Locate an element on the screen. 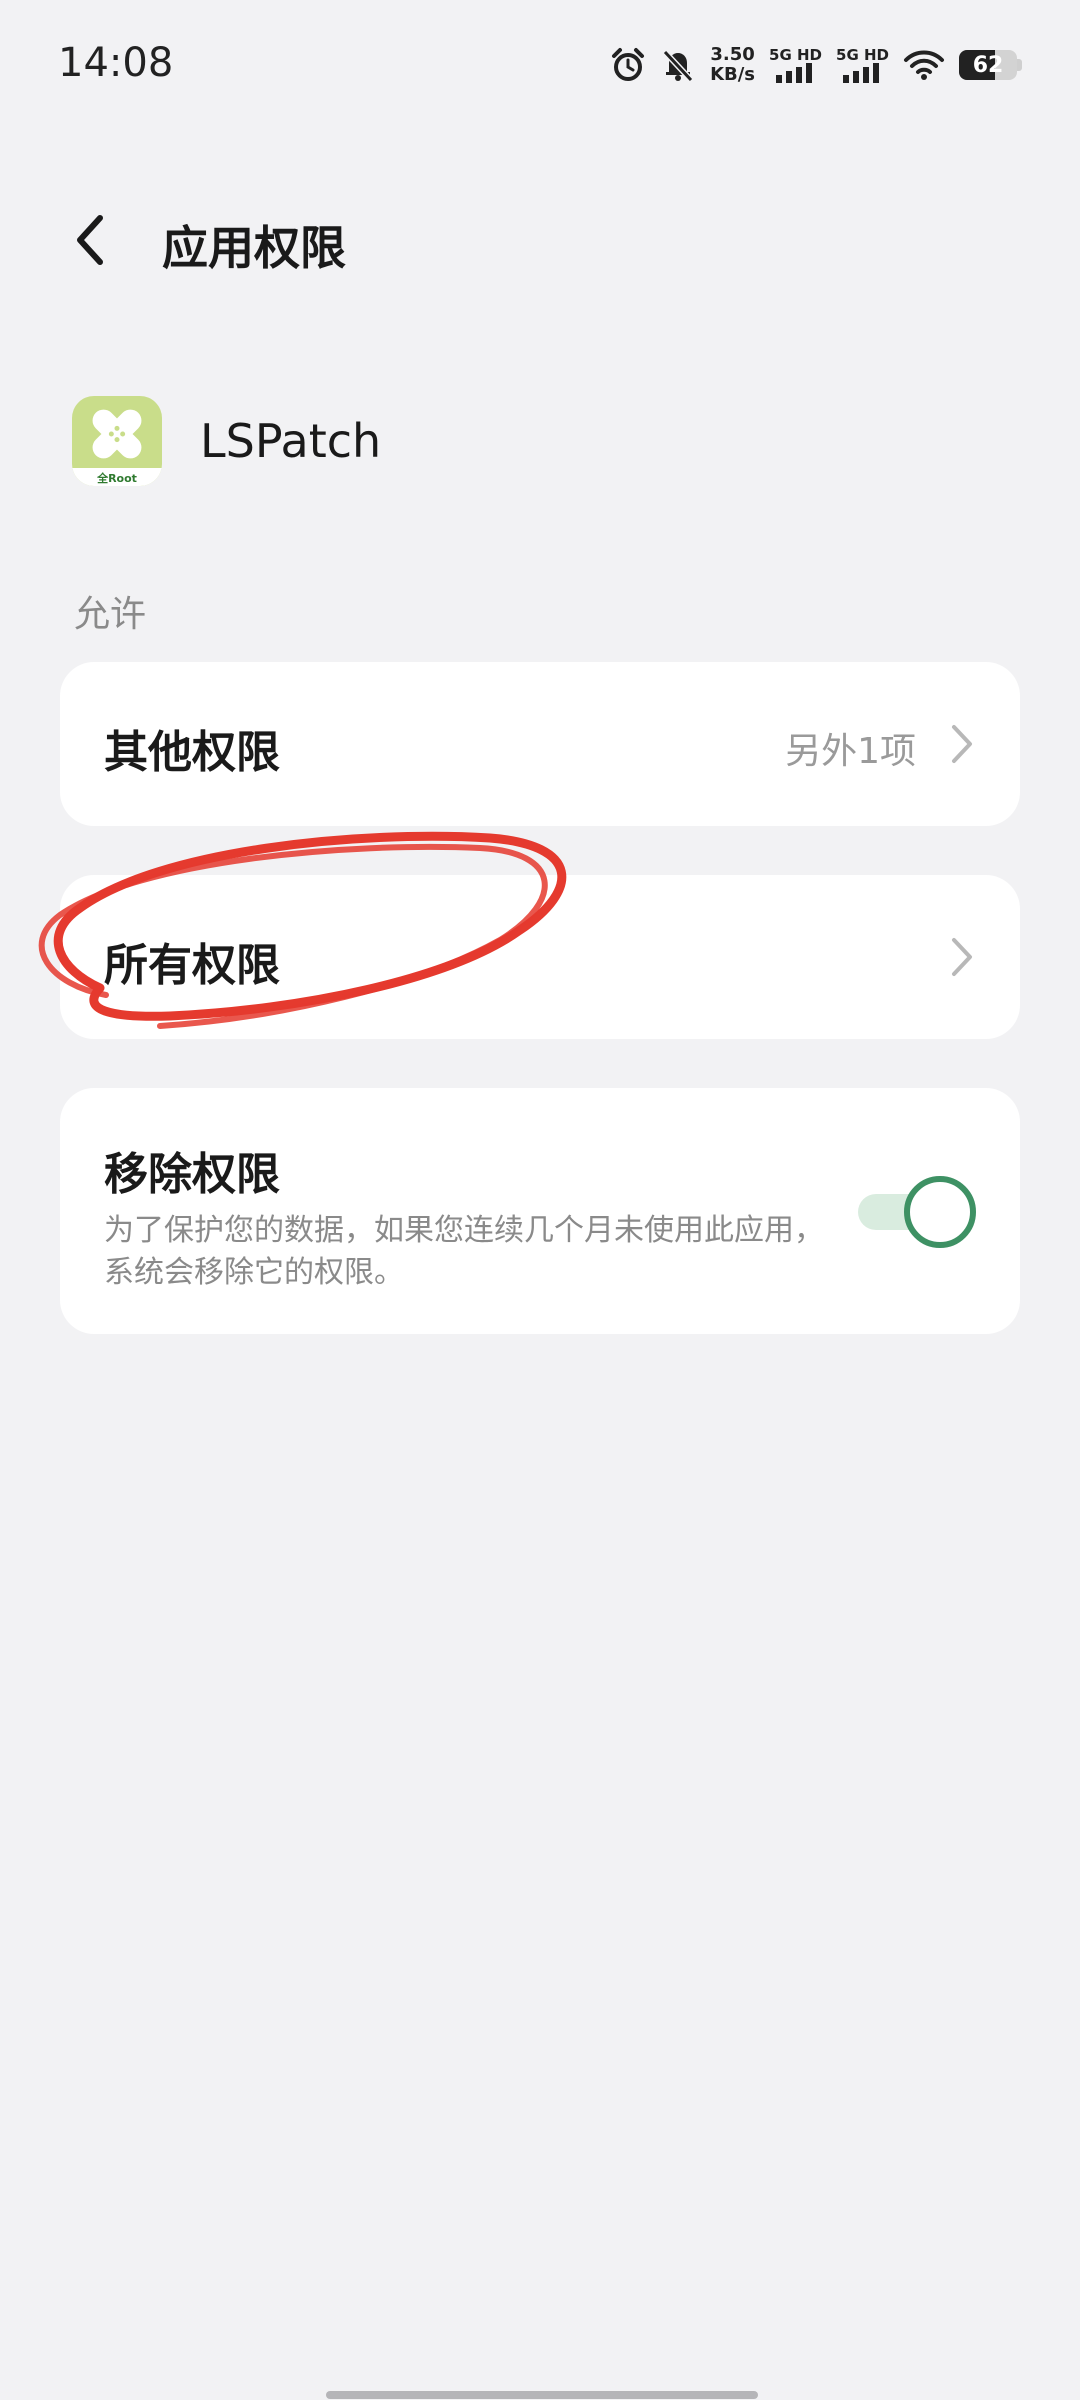  battery-level: 62 is located at coordinates (988, 65).